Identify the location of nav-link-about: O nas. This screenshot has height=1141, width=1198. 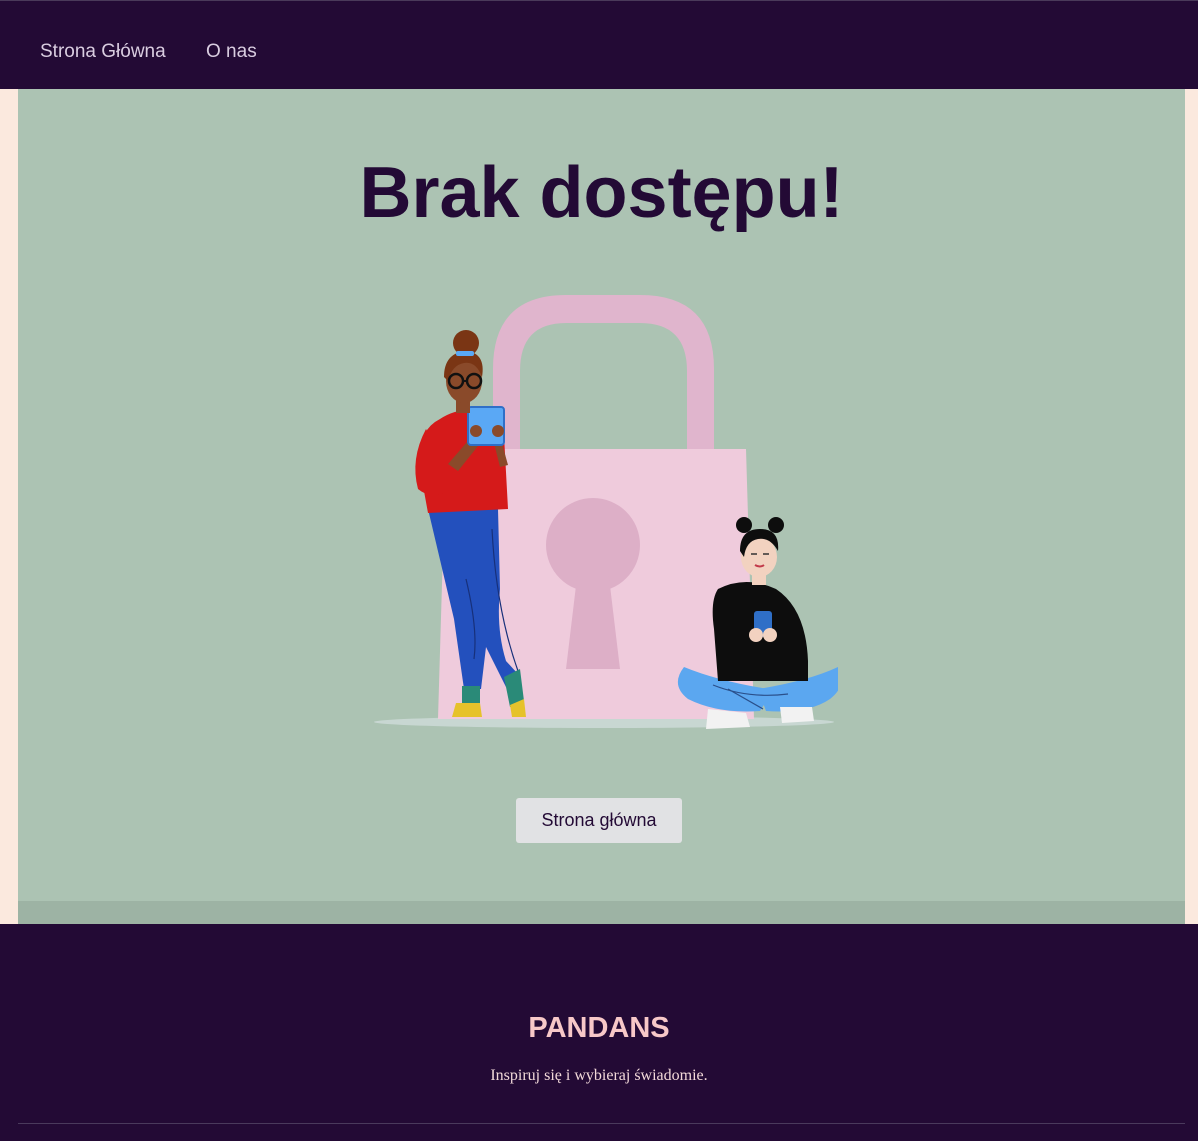
(231, 52).